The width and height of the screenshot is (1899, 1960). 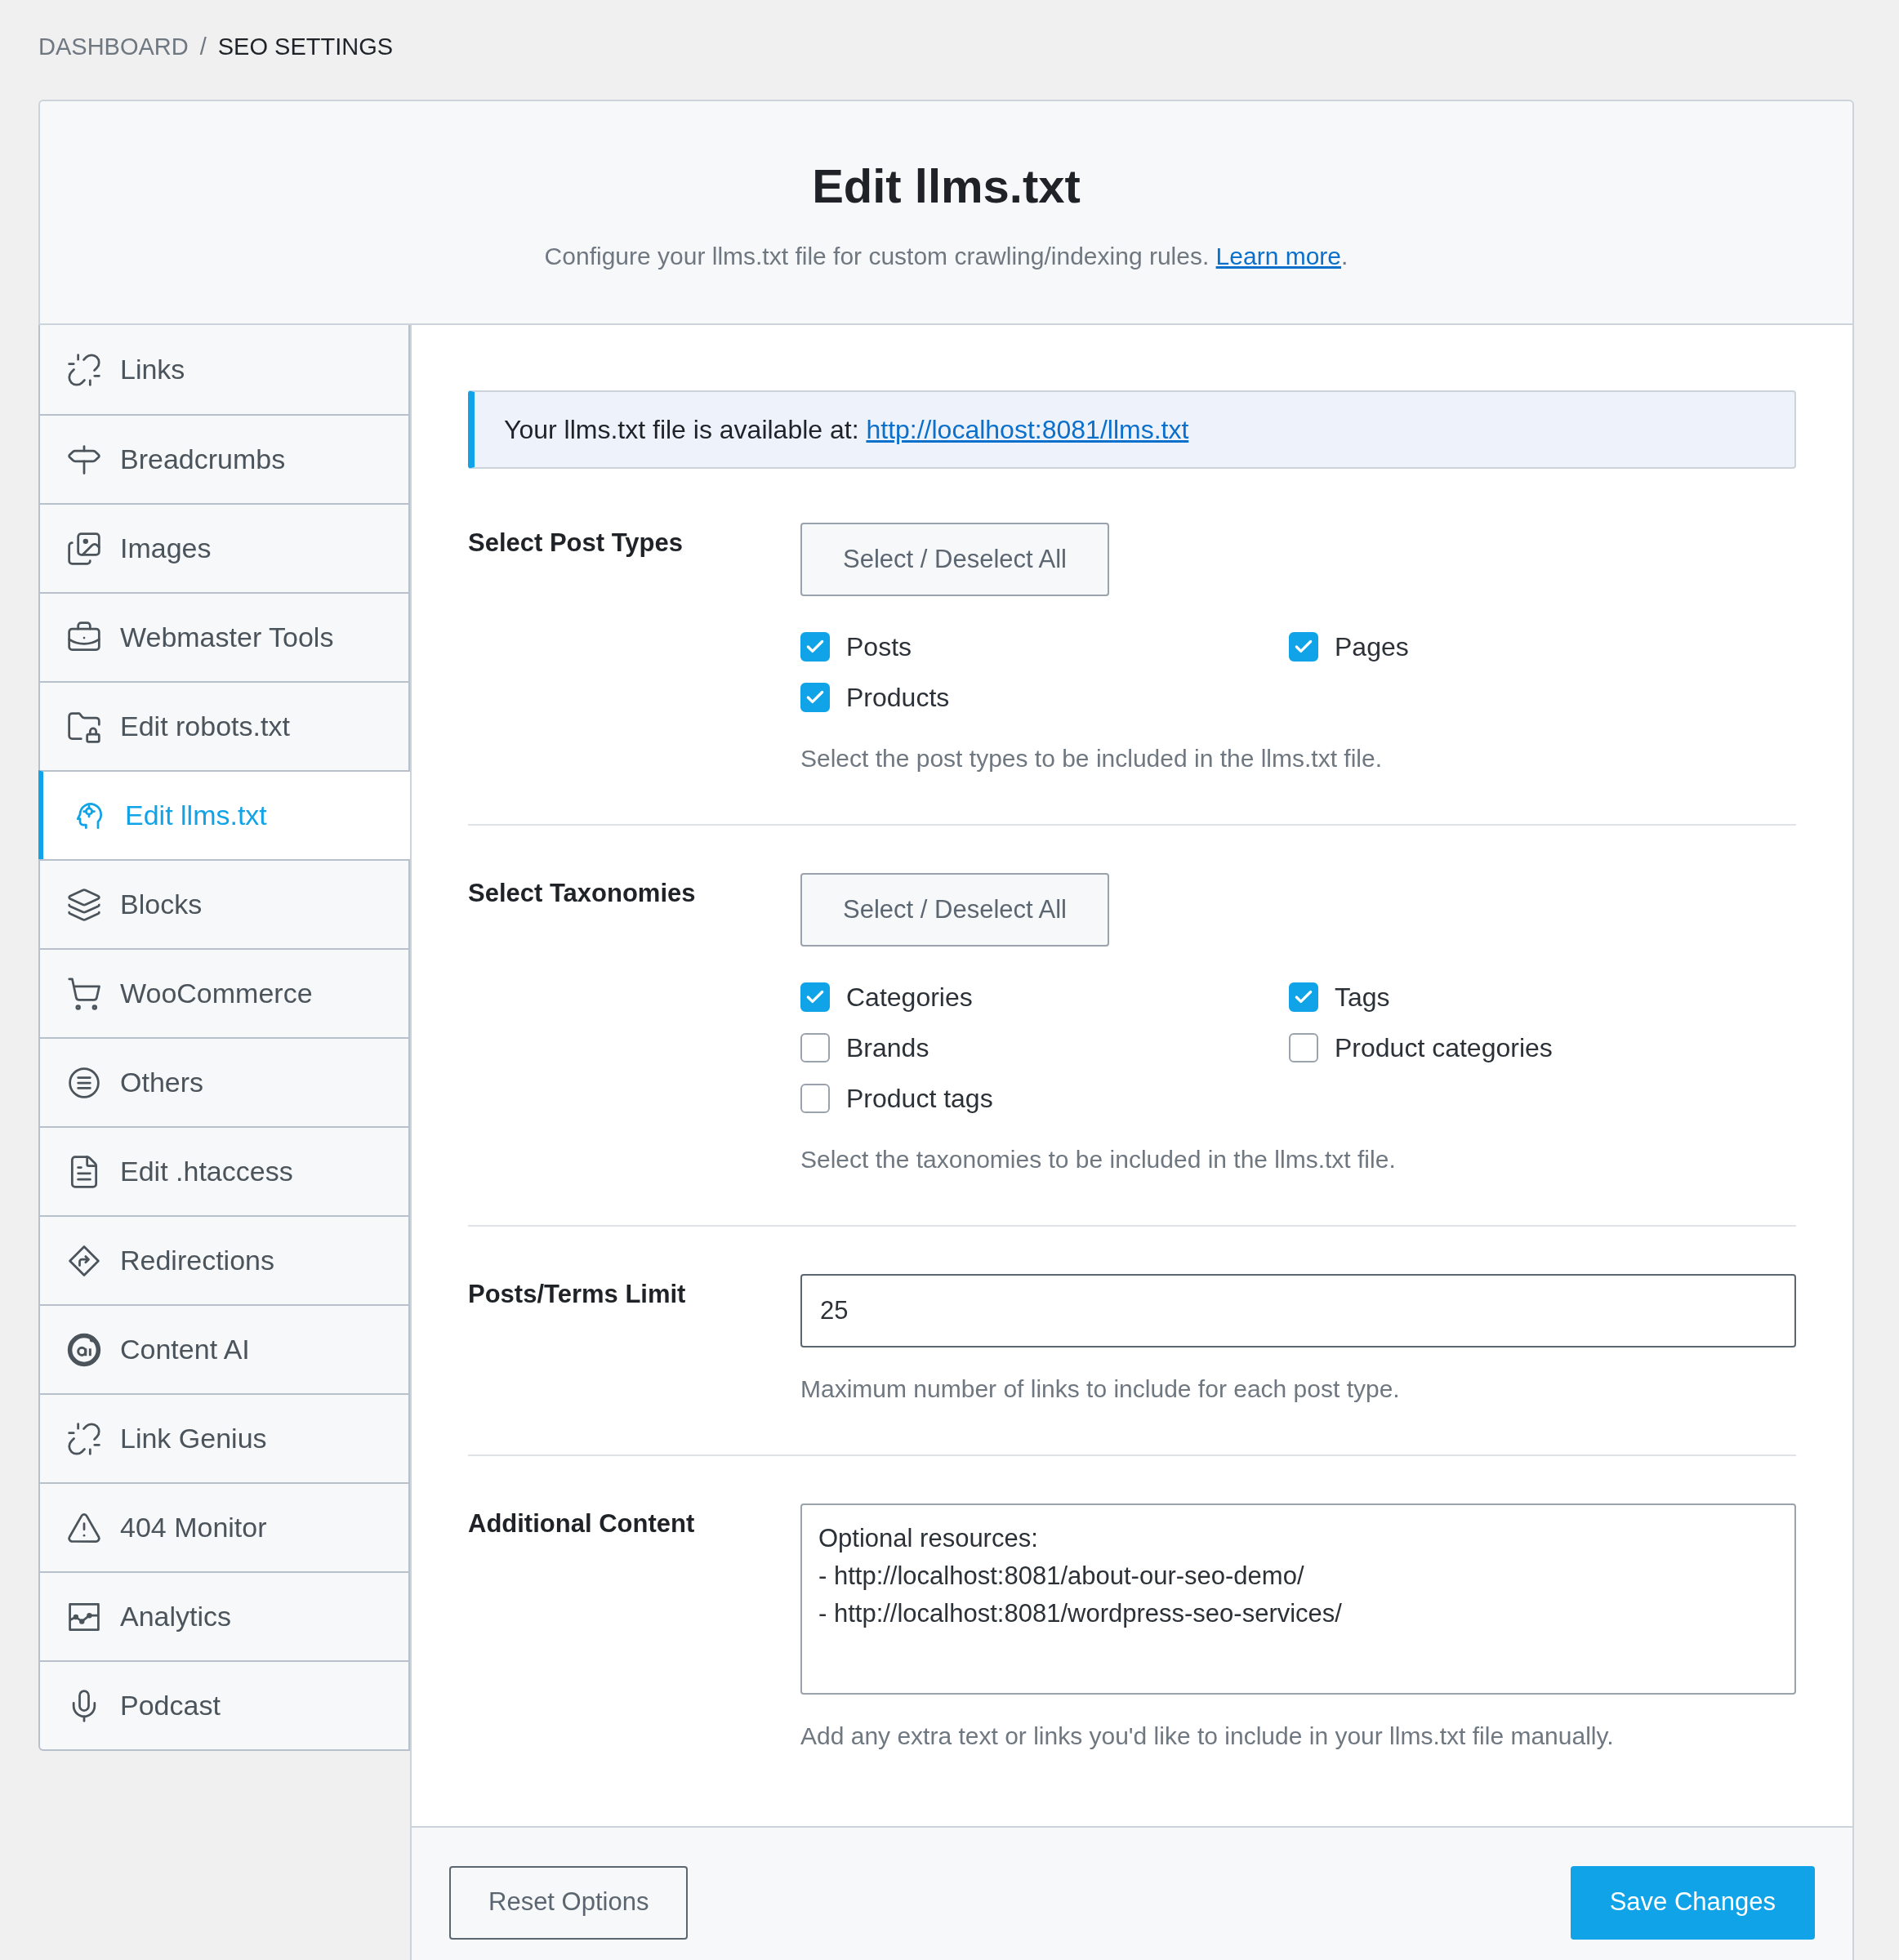 What do you see at coordinates (919, 1099) in the screenshot?
I see `checkbox-label: Product tags` at bounding box center [919, 1099].